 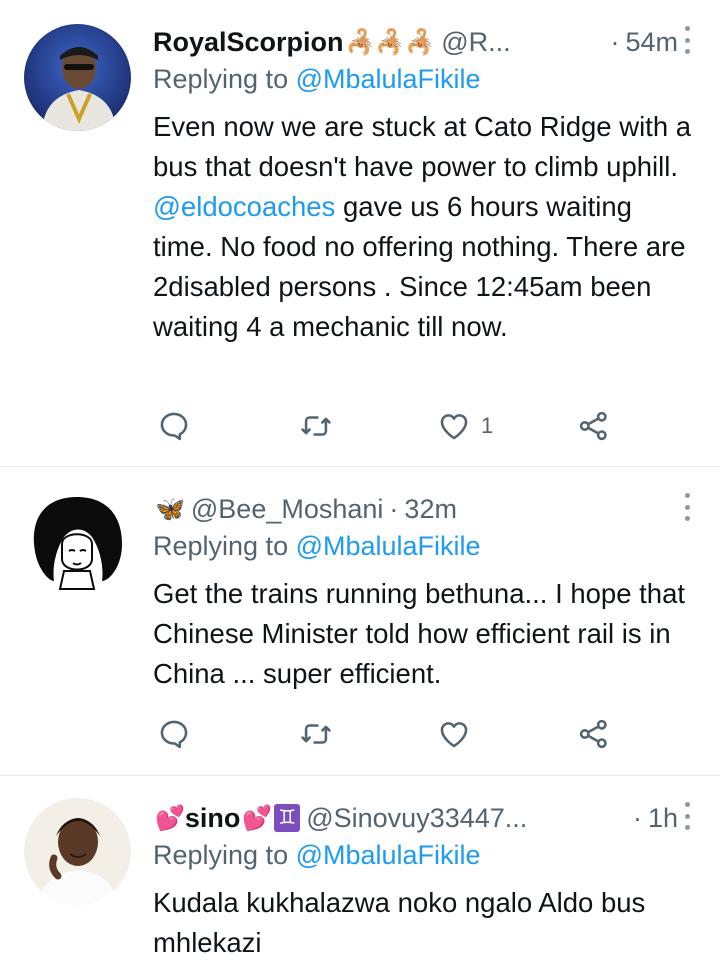 I want to click on butterfly-emoji: 🦋, so click(x=170, y=509).